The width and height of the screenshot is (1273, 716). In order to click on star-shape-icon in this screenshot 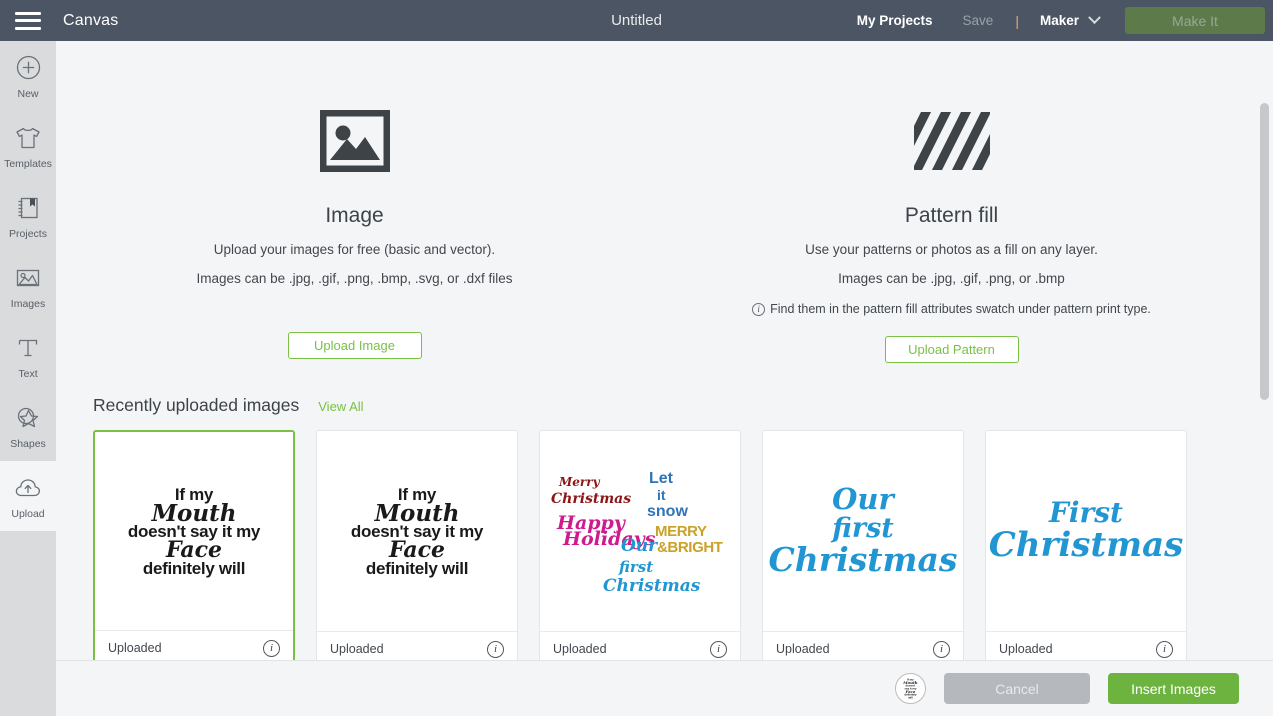, I will do `click(28, 418)`.